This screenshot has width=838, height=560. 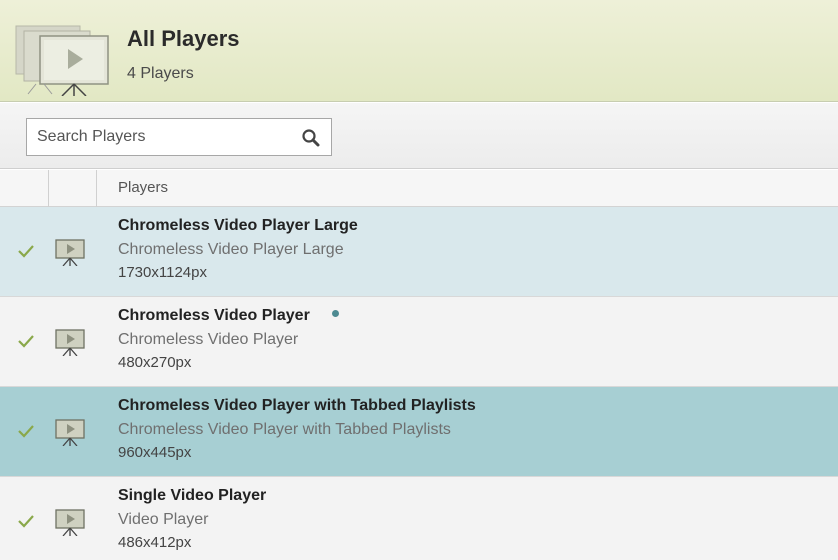 What do you see at coordinates (238, 225) in the screenshot?
I see `player-name: Chromeless Video Player Large` at bounding box center [238, 225].